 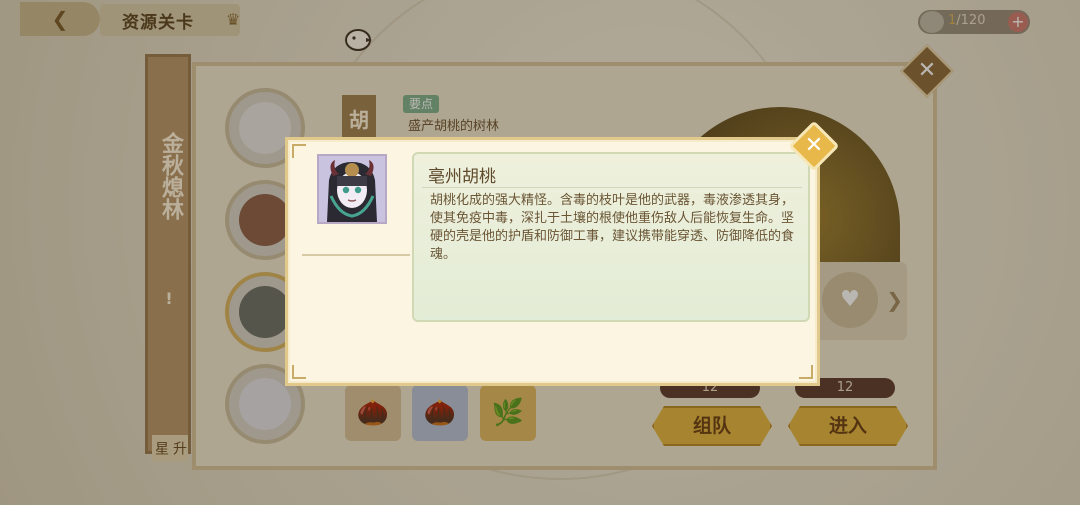 What do you see at coordinates (814, 145) in the screenshot?
I see `close-icon: ✕` at bounding box center [814, 145].